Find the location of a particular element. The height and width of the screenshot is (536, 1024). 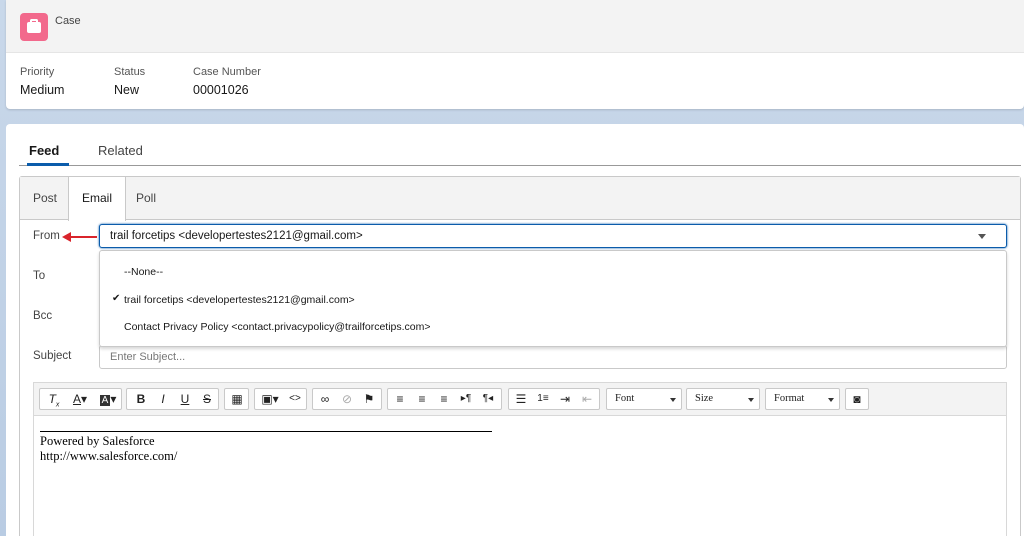

clear-format-icon: Tx is located at coordinates (54, 399).